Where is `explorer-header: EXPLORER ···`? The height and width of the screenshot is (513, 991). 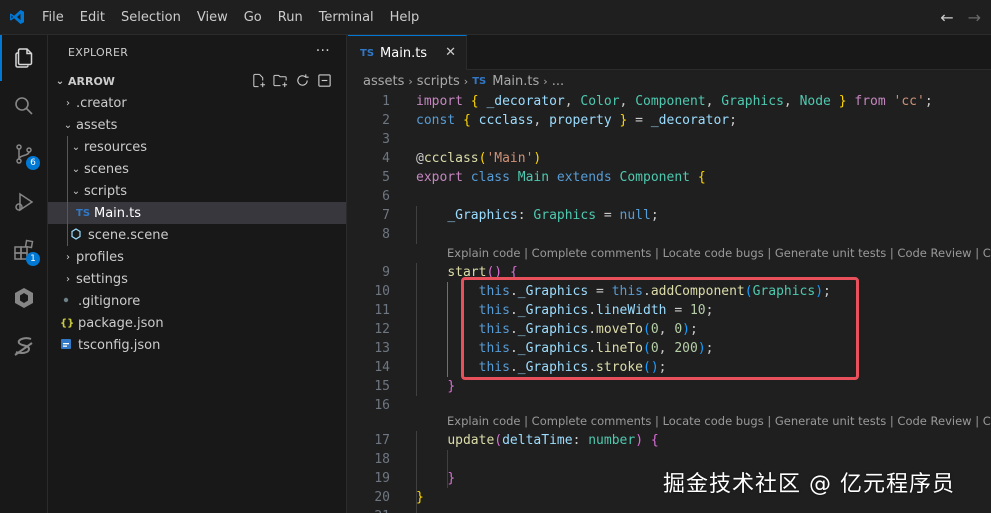
explorer-header: EXPLORER ··· is located at coordinates (197, 52).